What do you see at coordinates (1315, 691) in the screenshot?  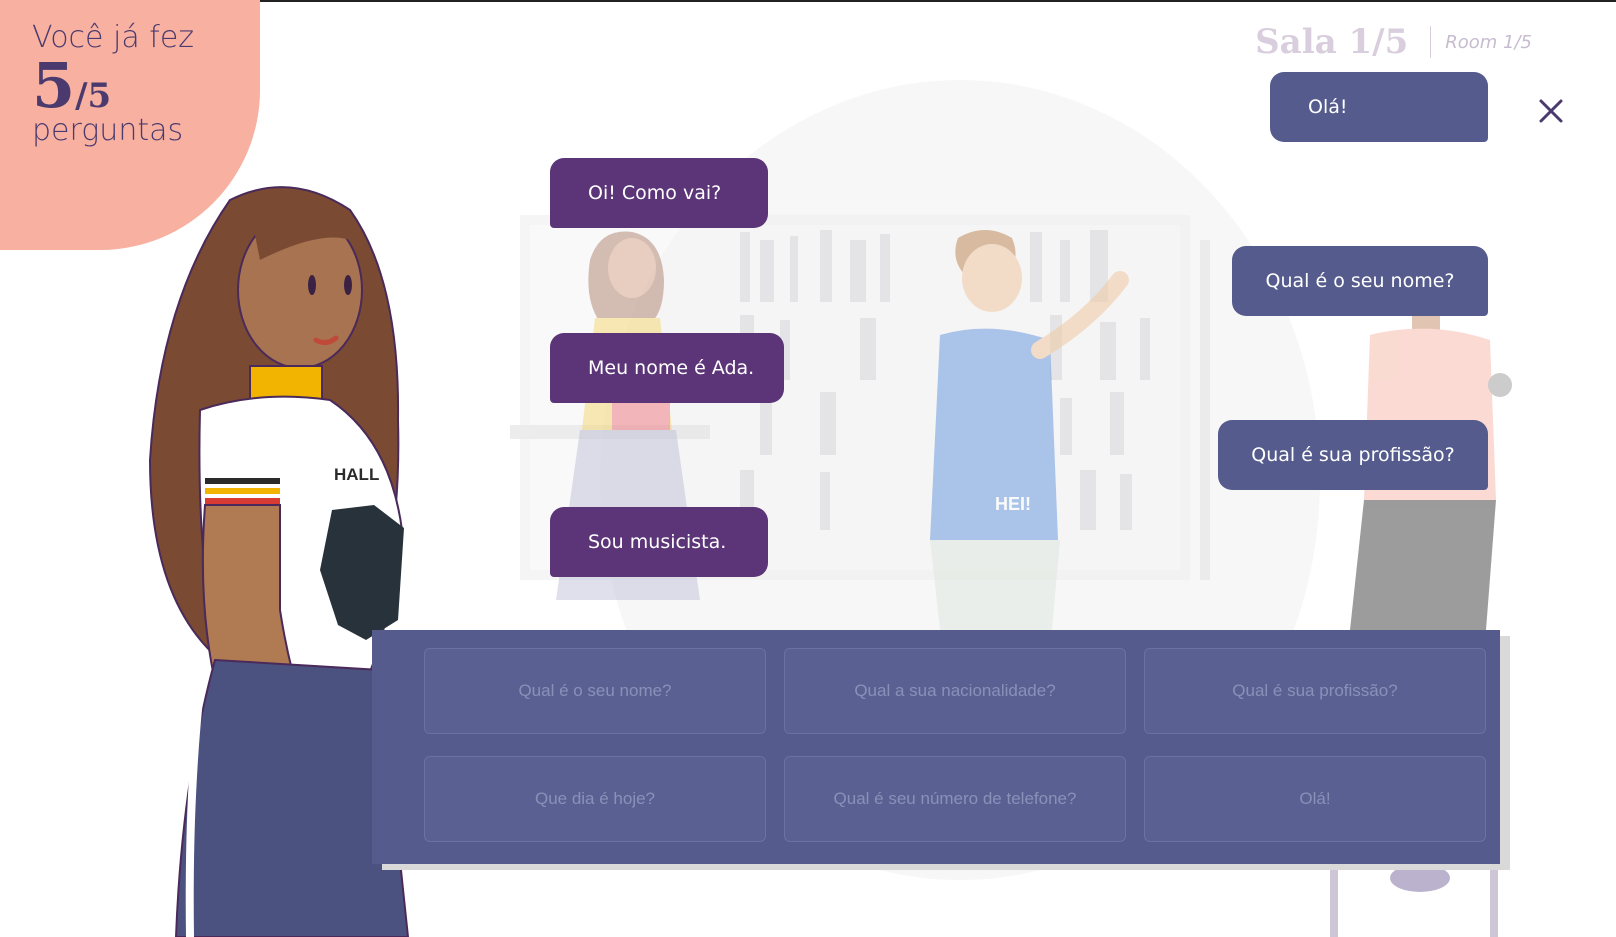 I see `question-option: Qual é sua profissão?` at bounding box center [1315, 691].